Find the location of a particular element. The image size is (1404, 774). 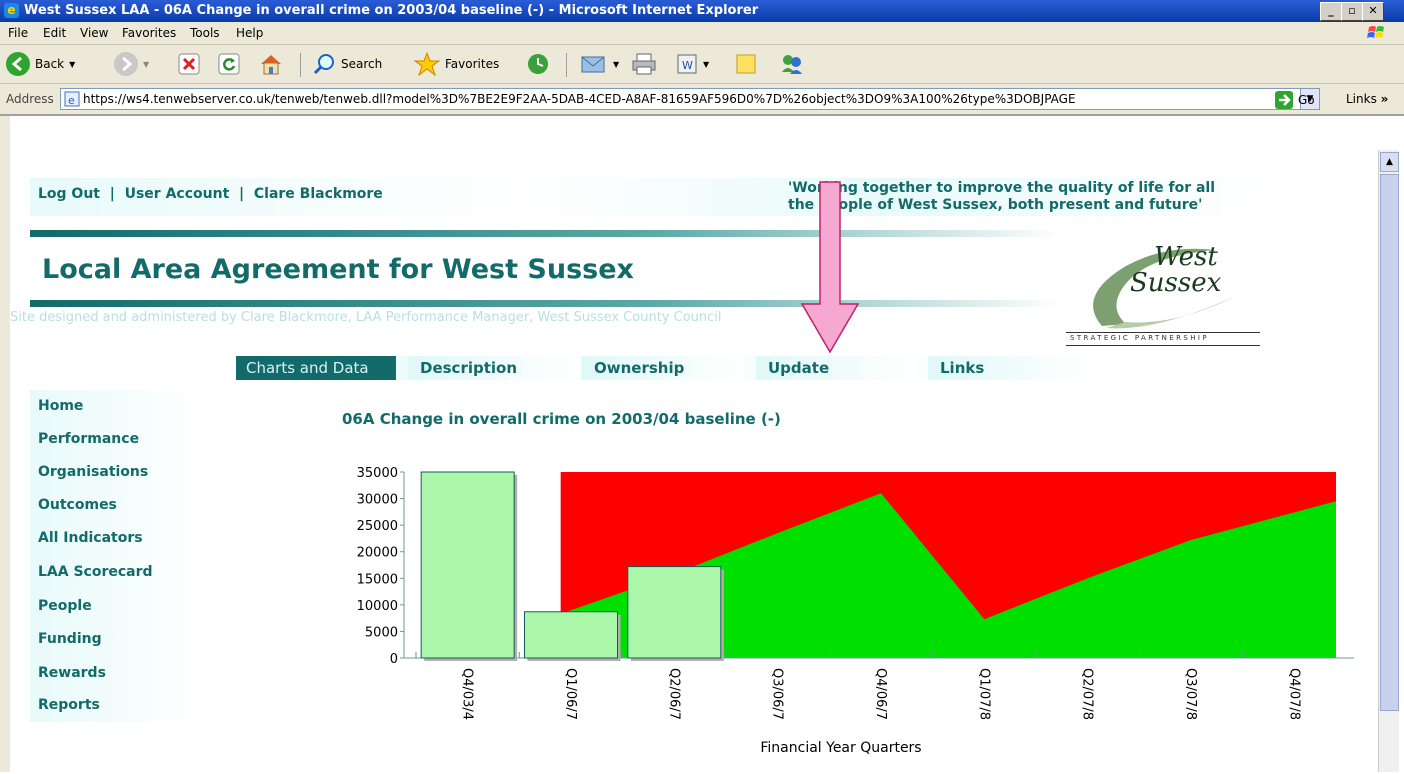

messenger-icon is located at coordinates (792, 64).